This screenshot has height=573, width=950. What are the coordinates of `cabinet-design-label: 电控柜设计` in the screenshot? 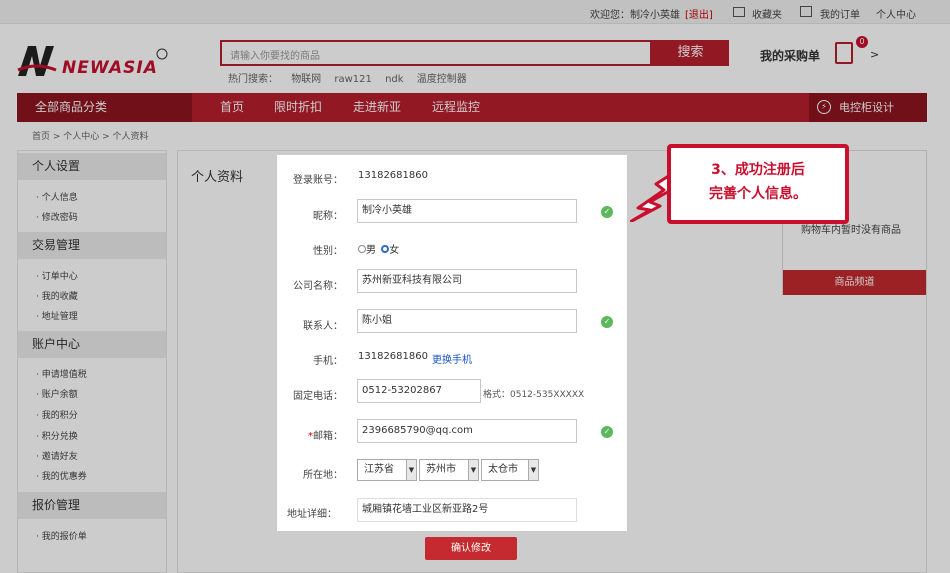 It's located at (866, 107).